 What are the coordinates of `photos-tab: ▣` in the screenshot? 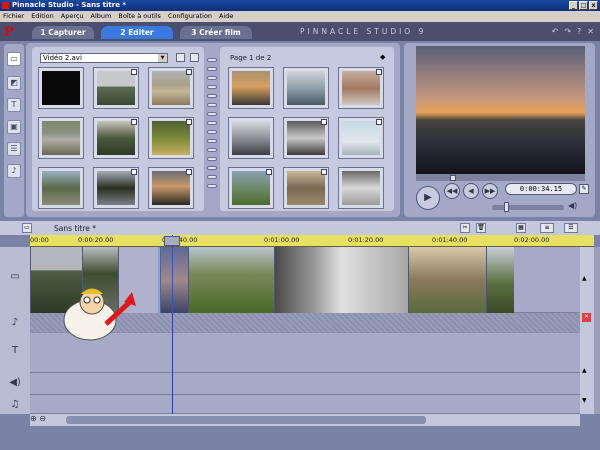 It's located at (14, 127).